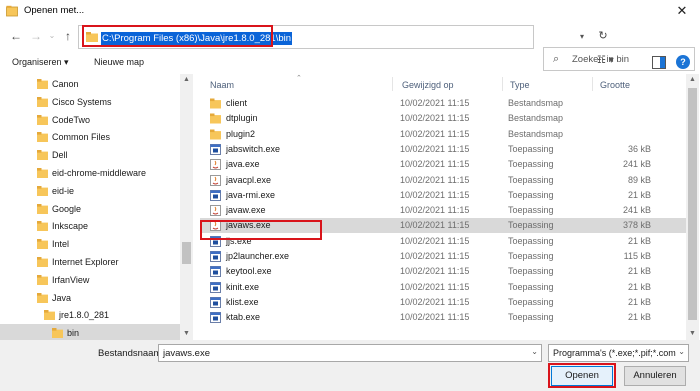 This screenshot has height=391, width=700. I want to click on file-name: dtplugin, so click(242, 118).